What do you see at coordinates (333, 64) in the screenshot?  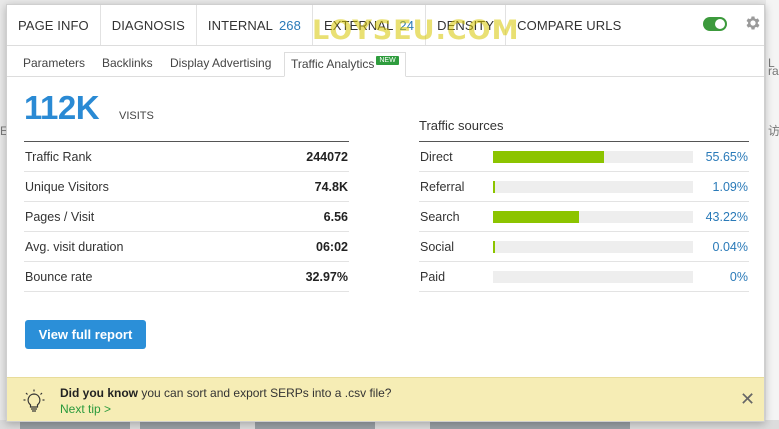 I see `tab-label: Traffic Analytics` at bounding box center [333, 64].